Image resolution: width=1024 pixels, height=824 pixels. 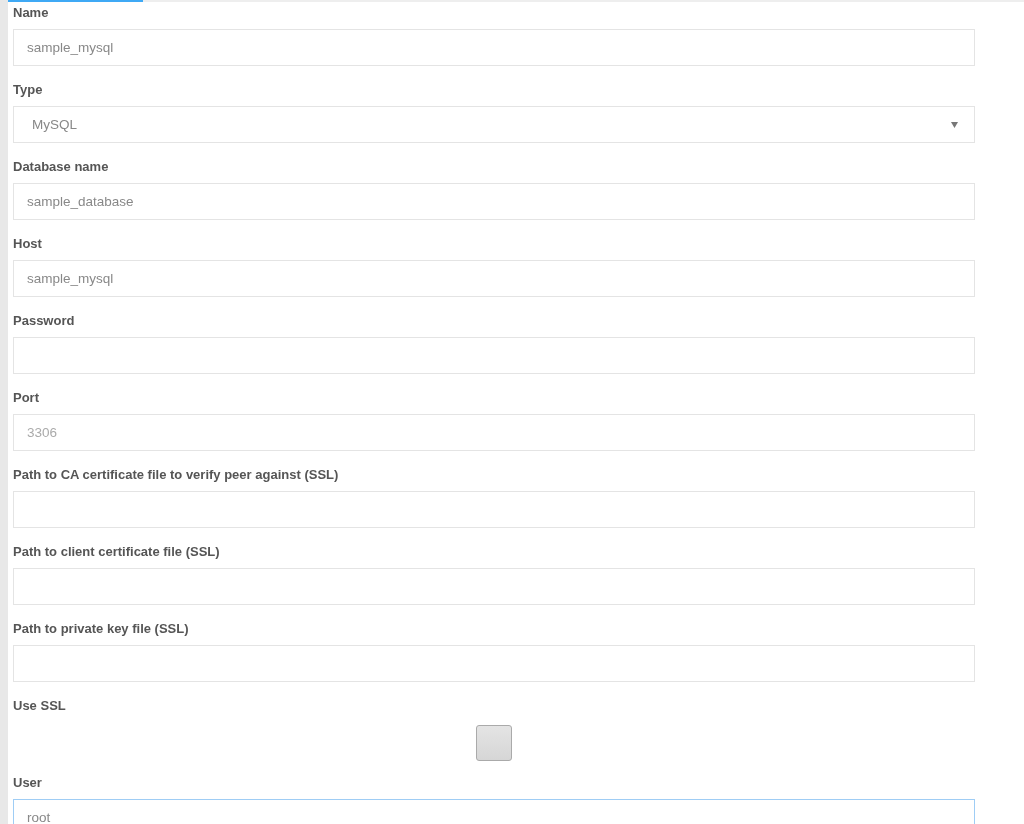 What do you see at coordinates (494, 124) in the screenshot?
I see `type-dropdown: MySQL` at bounding box center [494, 124].